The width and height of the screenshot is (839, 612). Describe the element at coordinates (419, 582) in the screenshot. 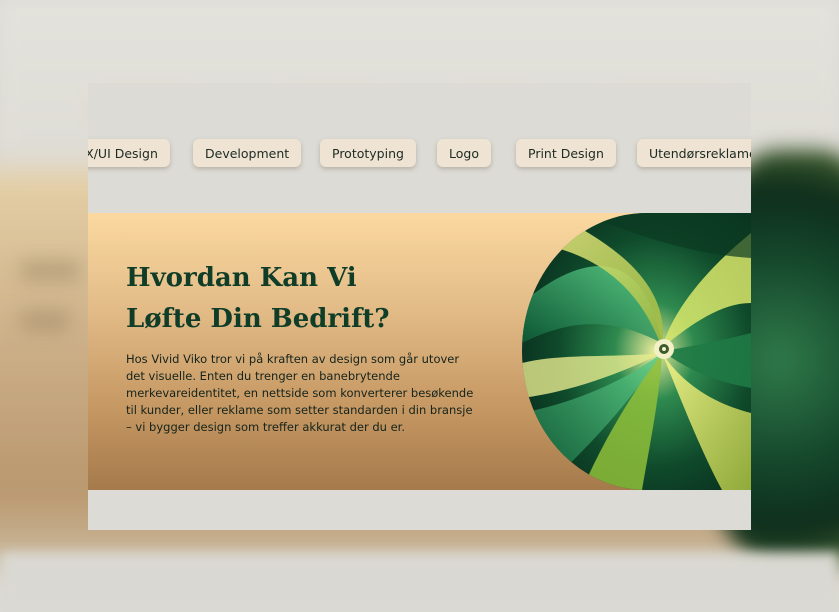

I see `backdrop-bottom` at that location.